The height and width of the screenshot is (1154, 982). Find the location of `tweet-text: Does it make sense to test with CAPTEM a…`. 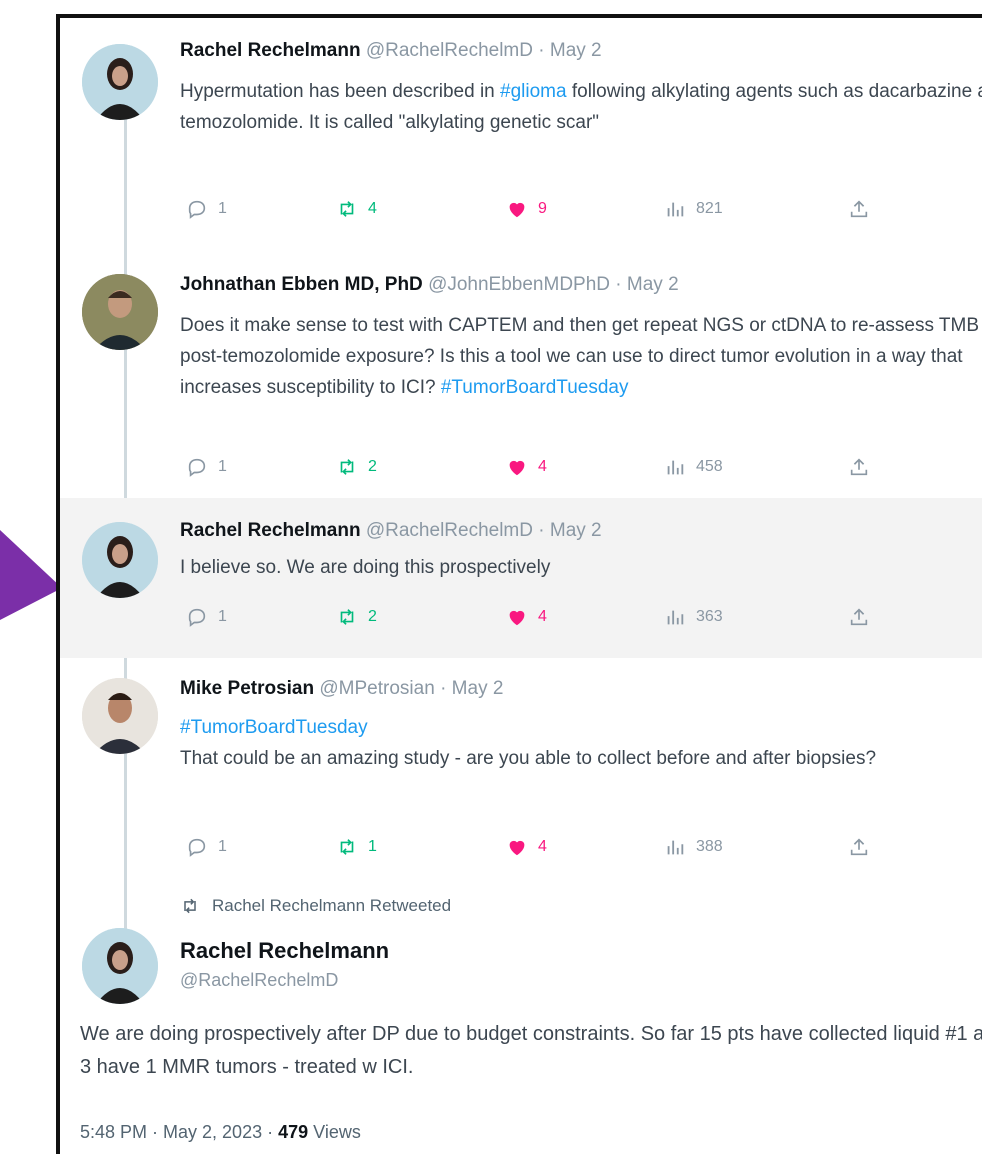

tweet-text: Does it make sense to test with CAPTEM a… is located at coordinates (581, 356).